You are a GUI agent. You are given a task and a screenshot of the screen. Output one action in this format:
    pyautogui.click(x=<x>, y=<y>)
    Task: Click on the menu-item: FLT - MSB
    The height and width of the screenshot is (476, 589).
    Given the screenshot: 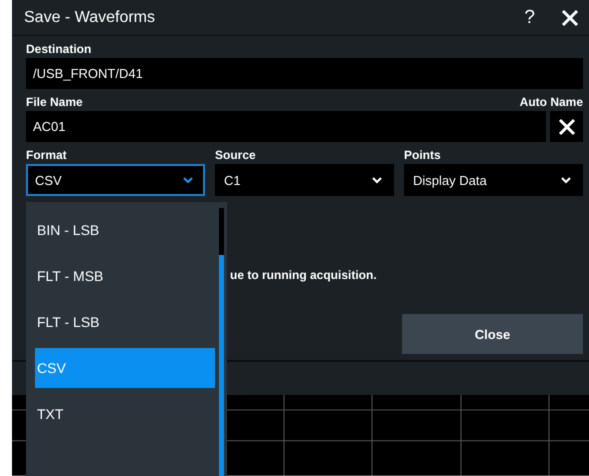 What is the action you would take?
    pyautogui.click(x=125, y=276)
    